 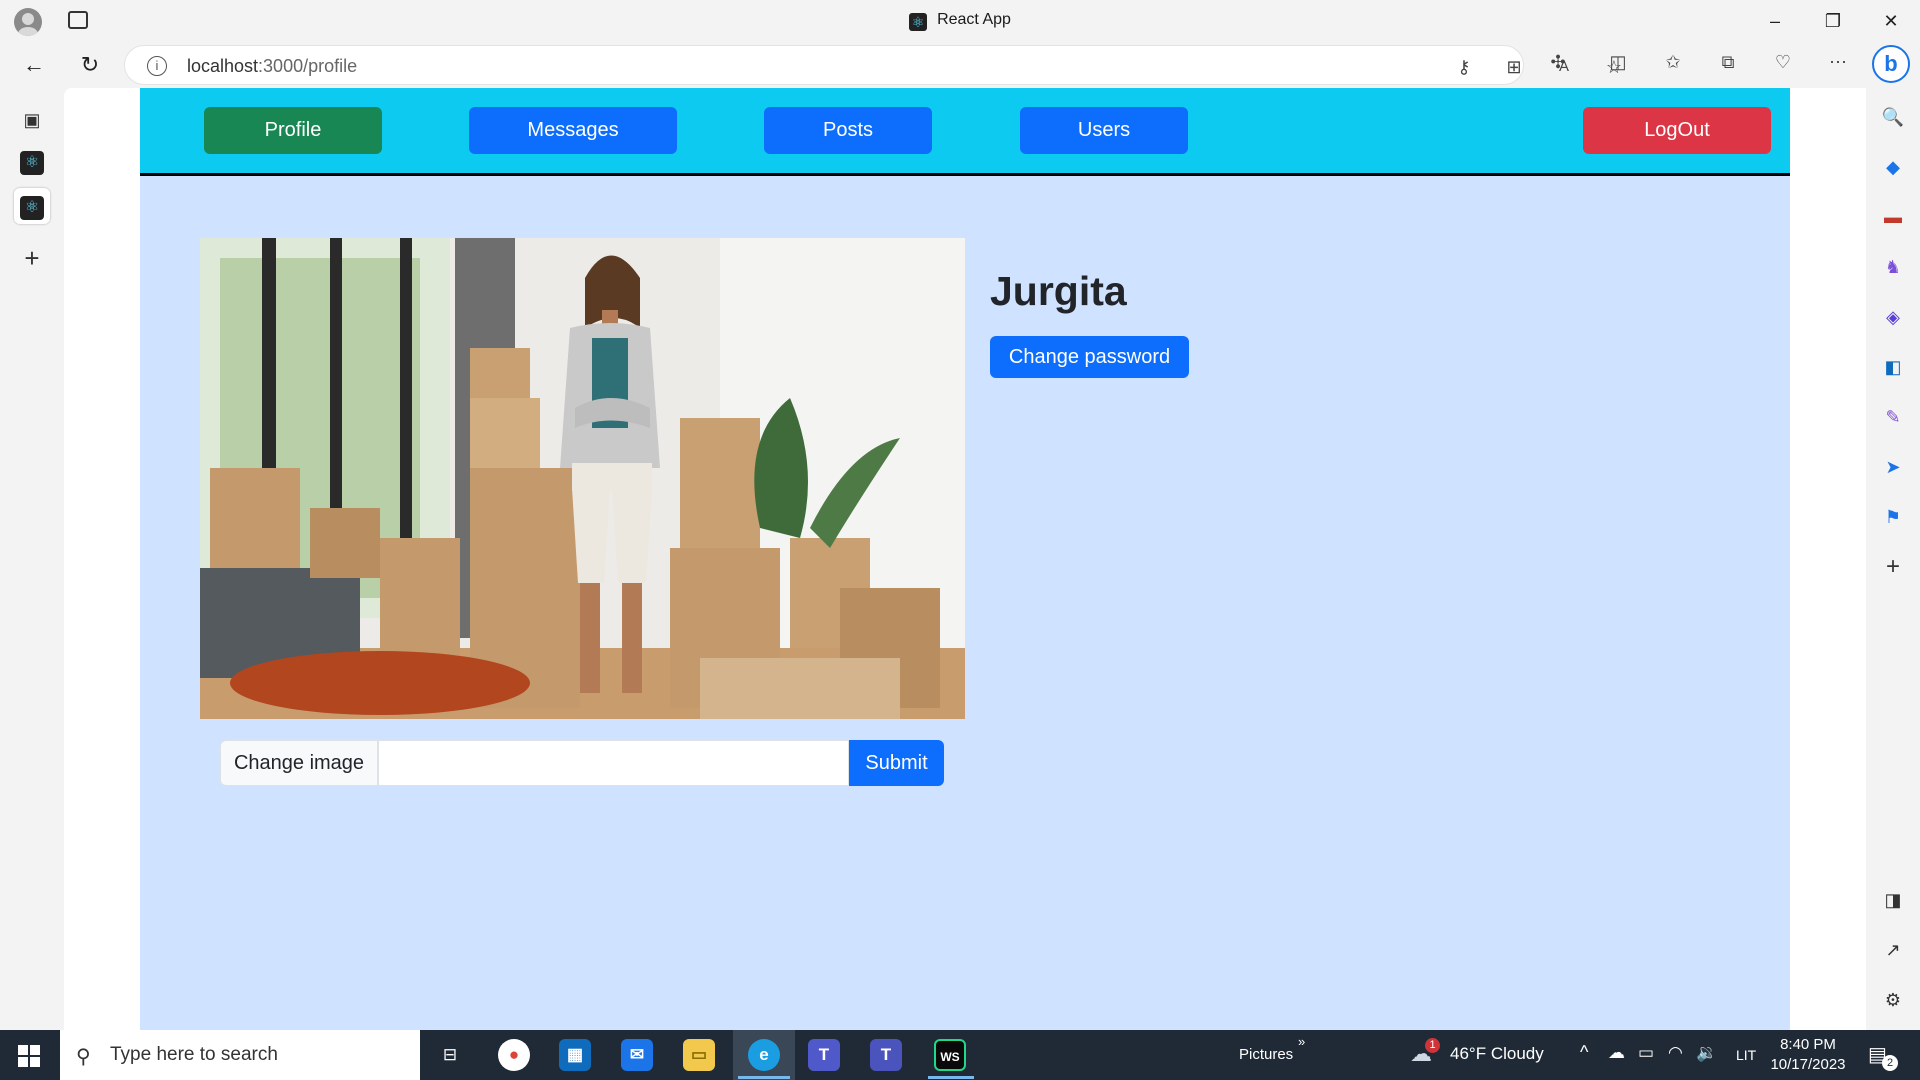 What do you see at coordinates (157, 66) in the screenshot?
I see `site-info-icon: i` at bounding box center [157, 66].